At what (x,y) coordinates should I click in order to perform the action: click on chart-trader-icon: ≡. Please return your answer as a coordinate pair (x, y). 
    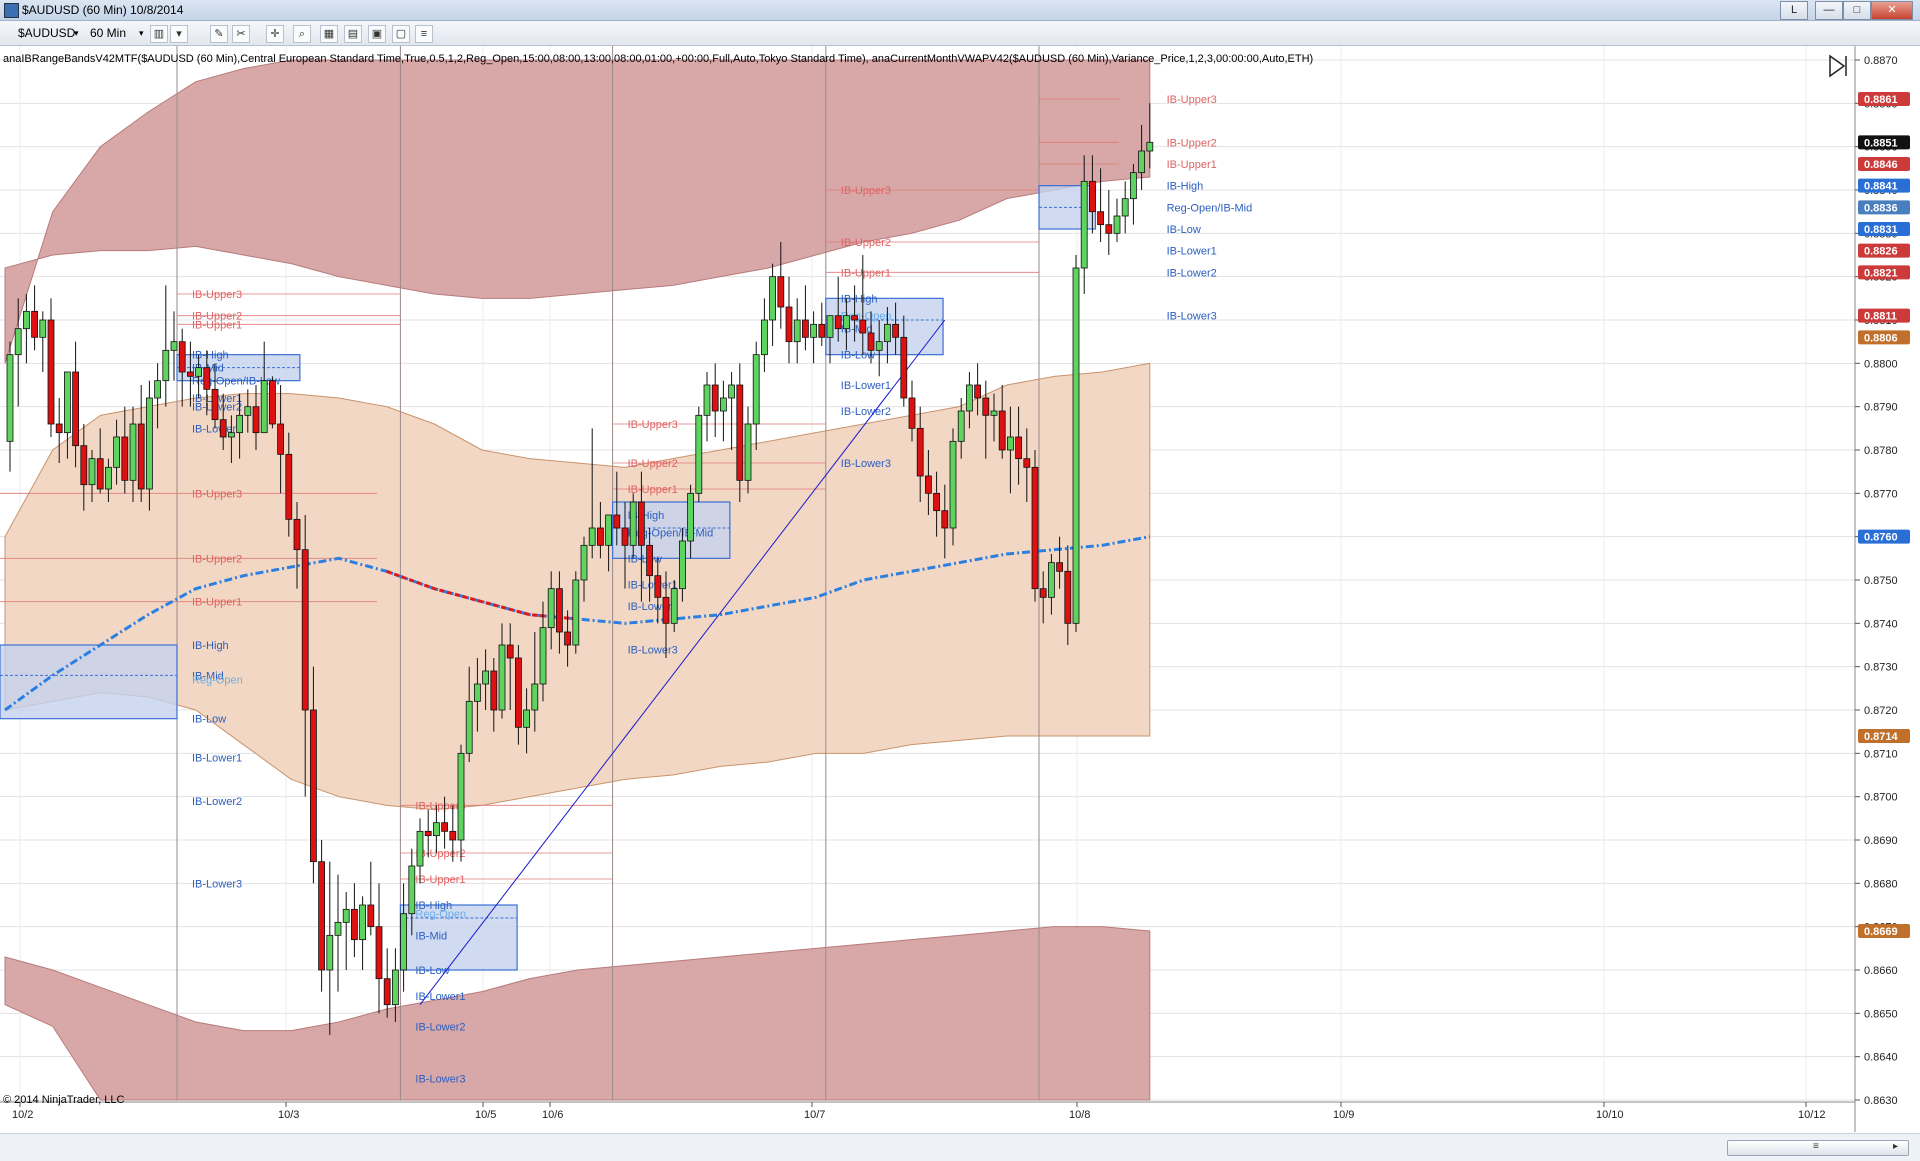
    Looking at the image, I should click on (424, 34).